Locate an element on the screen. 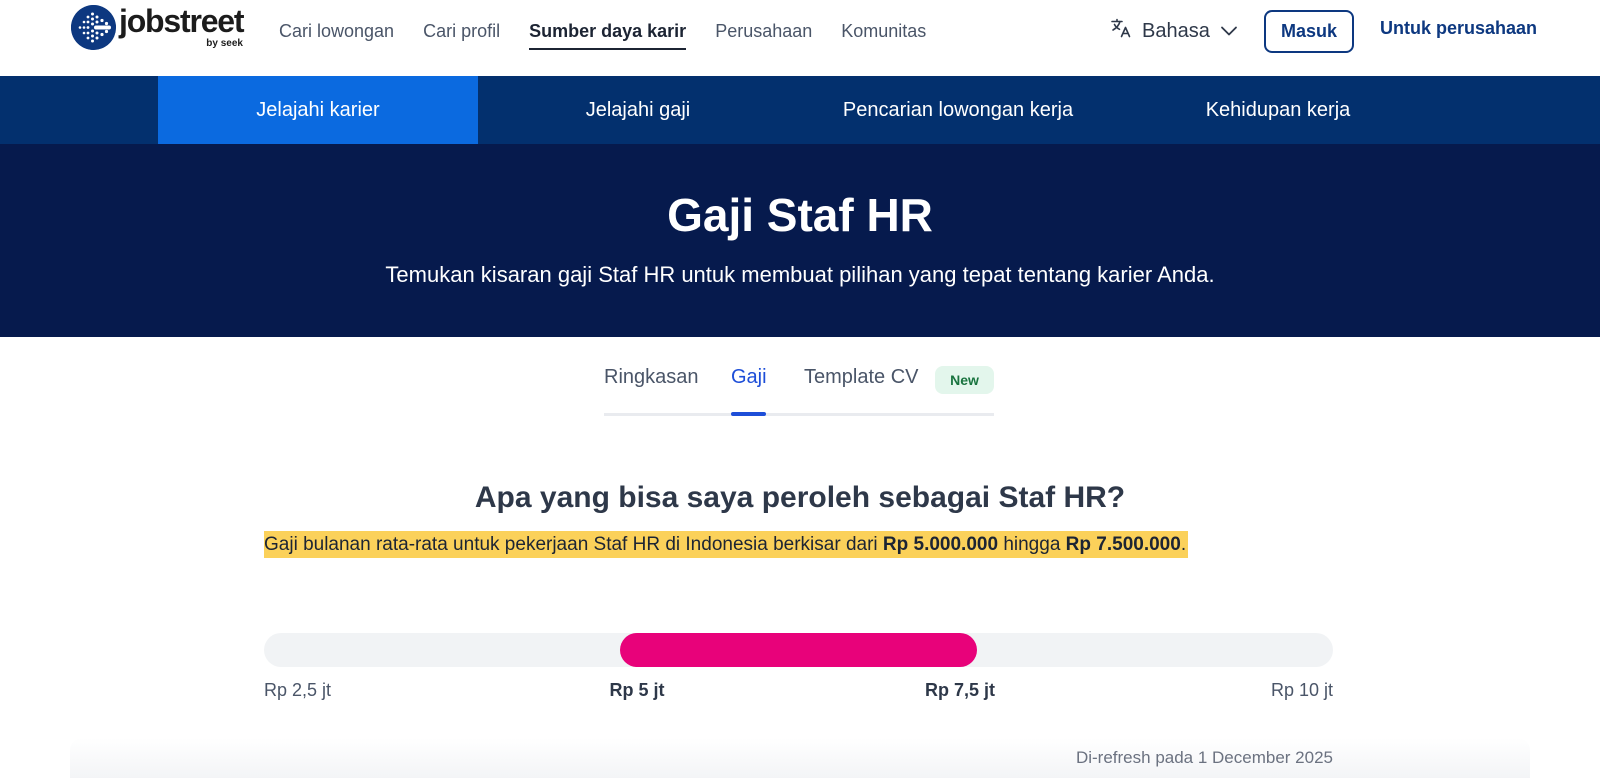  tab-ringkasan: Ringkasan is located at coordinates (651, 377).